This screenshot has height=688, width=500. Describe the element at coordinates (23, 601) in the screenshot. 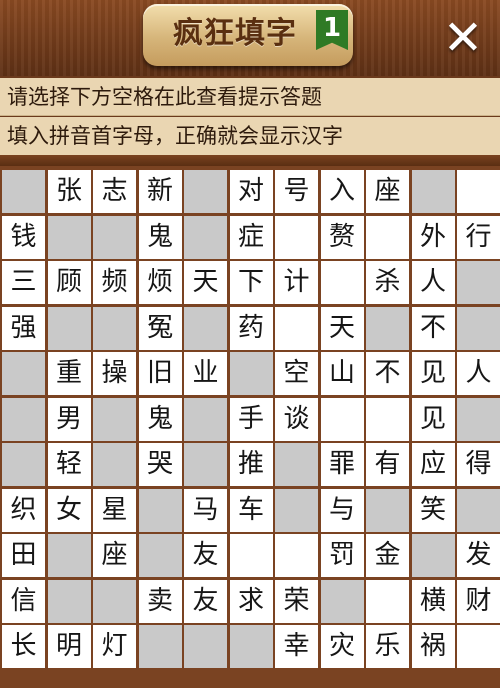

I see `grid-cell: 信` at that location.